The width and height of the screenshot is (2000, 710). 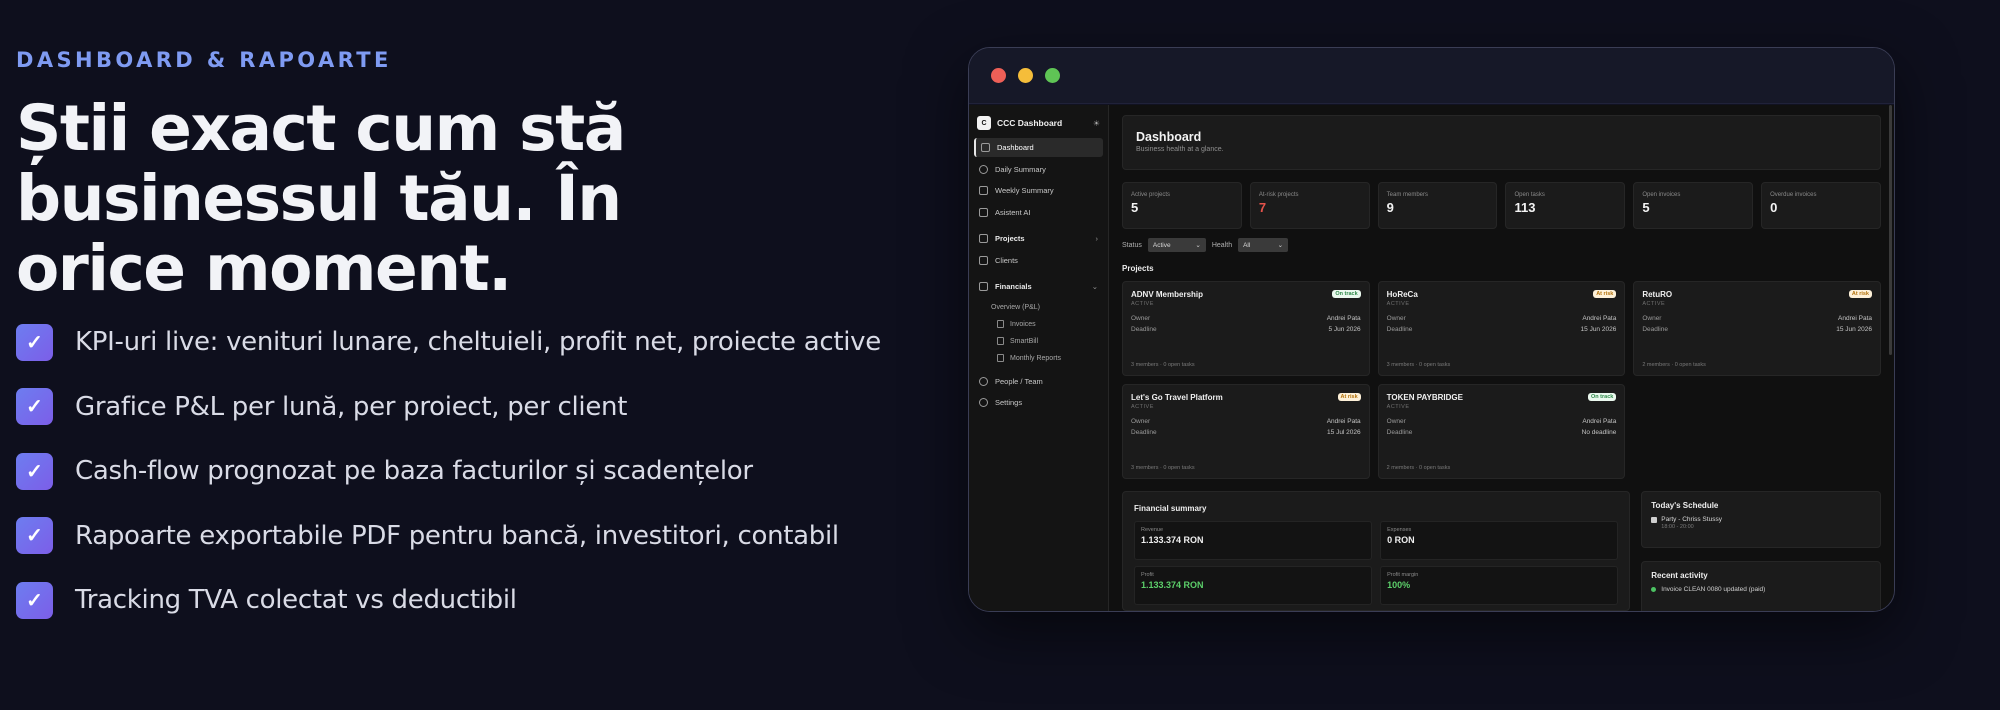 What do you see at coordinates (1013, 212) in the screenshot?
I see `sidebar-item-label: Asistent AI` at bounding box center [1013, 212].